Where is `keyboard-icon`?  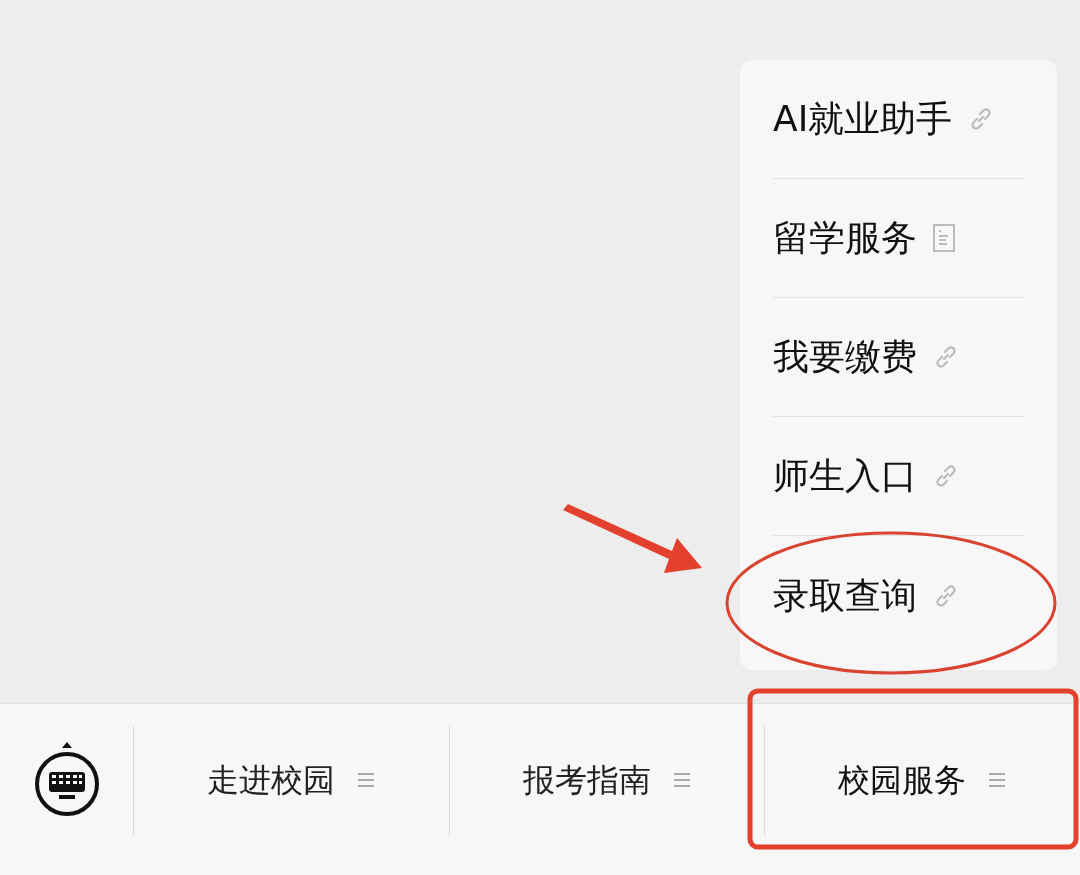 keyboard-icon is located at coordinates (66, 779).